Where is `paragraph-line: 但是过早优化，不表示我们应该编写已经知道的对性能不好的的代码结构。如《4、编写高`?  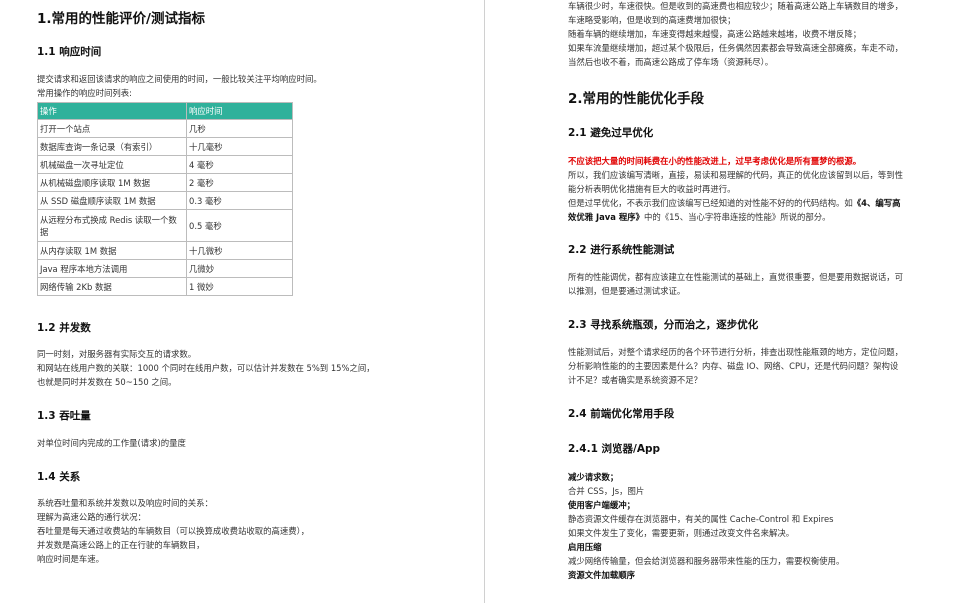
paragraph-line: 但是过早优化，不表示我们应该编写已经知道的对性能不好的的代码结构。如《4、编写高 is located at coordinates (734, 204).